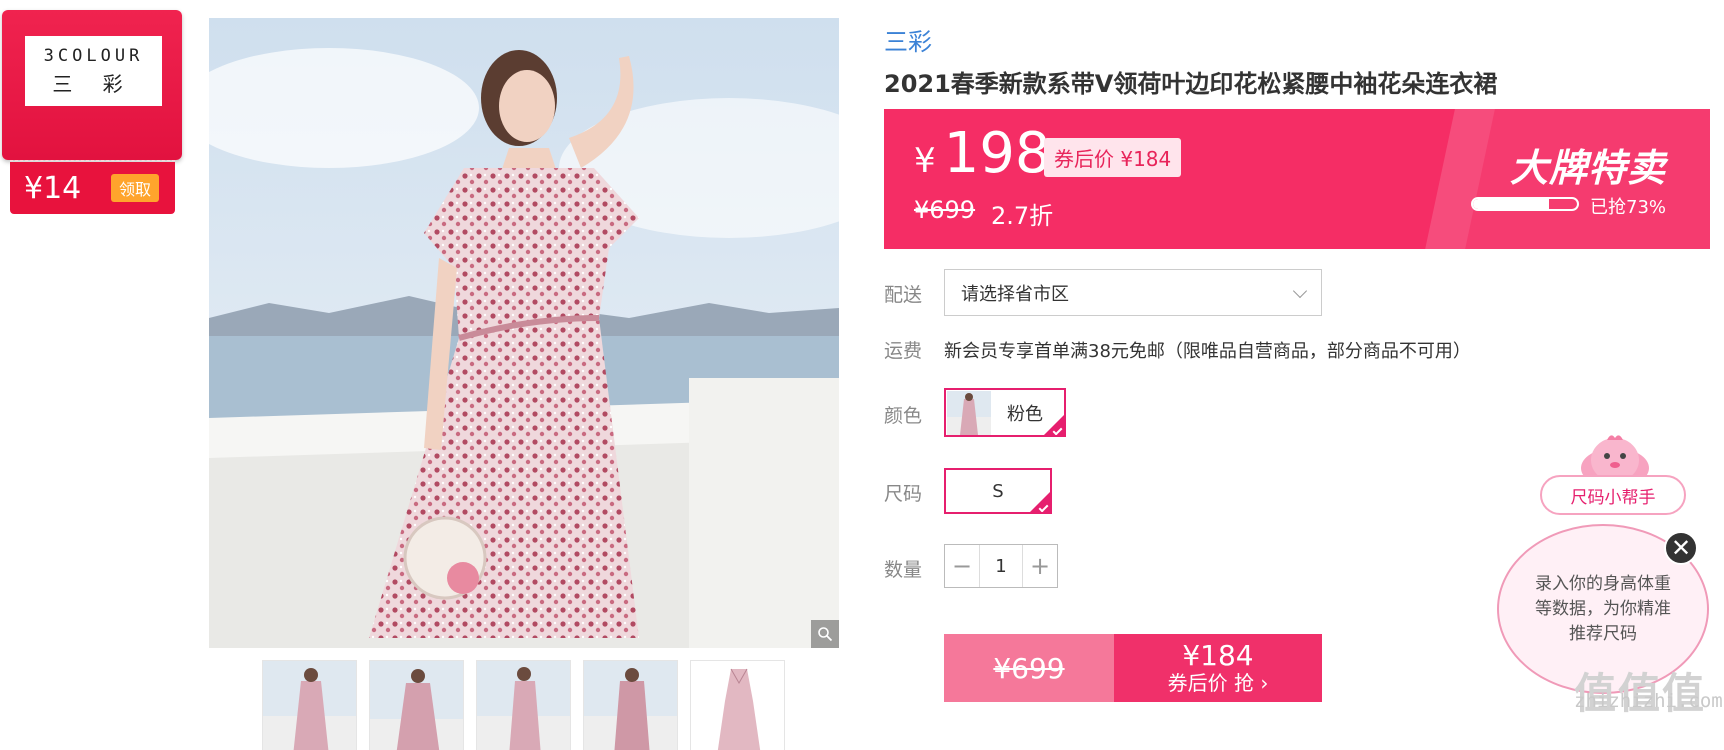 The width and height of the screenshot is (1724, 750). Describe the element at coordinates (1191, 84) in the screenshot. I see `product-title: 2021春季新款系带V领荷叶边印花松紧腰中袖花朵连衣裙` at that location.